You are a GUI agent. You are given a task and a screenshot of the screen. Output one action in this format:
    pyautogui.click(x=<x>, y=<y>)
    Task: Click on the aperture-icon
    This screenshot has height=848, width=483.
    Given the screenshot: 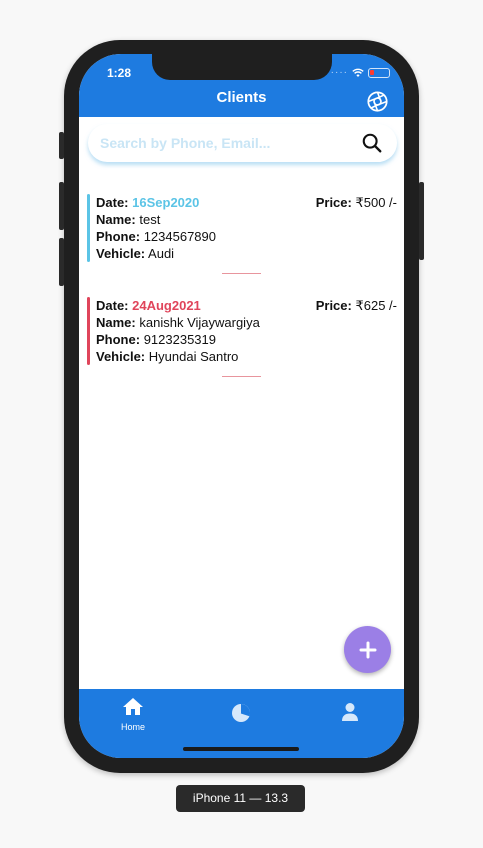 What is the action you would take?
    pyautogui.click(x=377, y=101)
    